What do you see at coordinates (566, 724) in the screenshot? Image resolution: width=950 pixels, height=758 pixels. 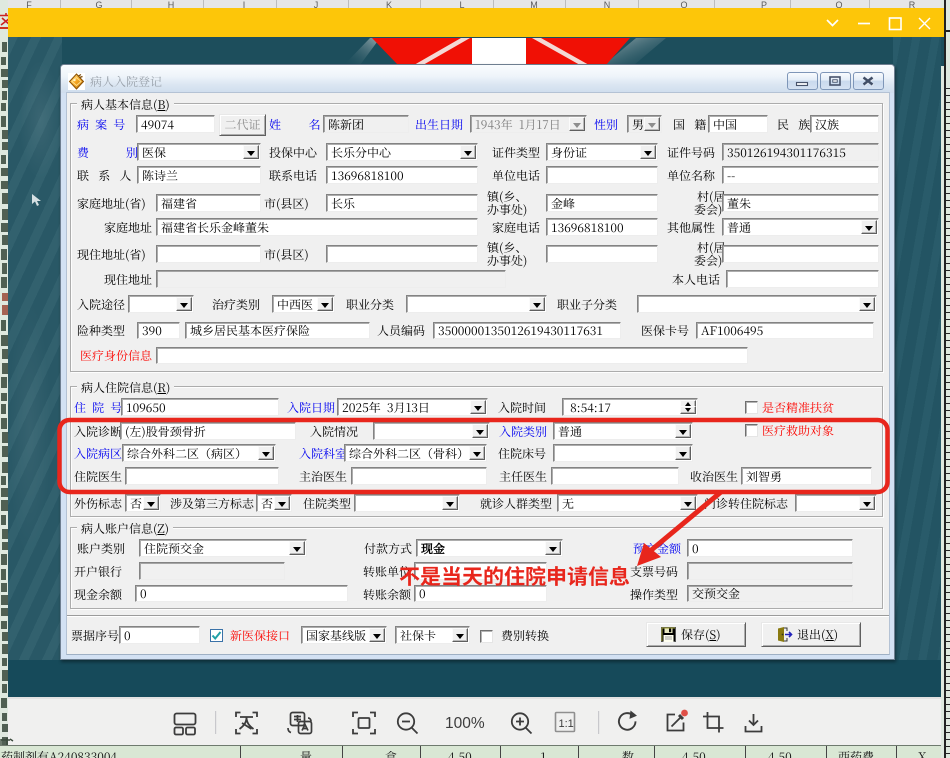 I see `svg-text: 1:1` at bounding box center [566, 724].